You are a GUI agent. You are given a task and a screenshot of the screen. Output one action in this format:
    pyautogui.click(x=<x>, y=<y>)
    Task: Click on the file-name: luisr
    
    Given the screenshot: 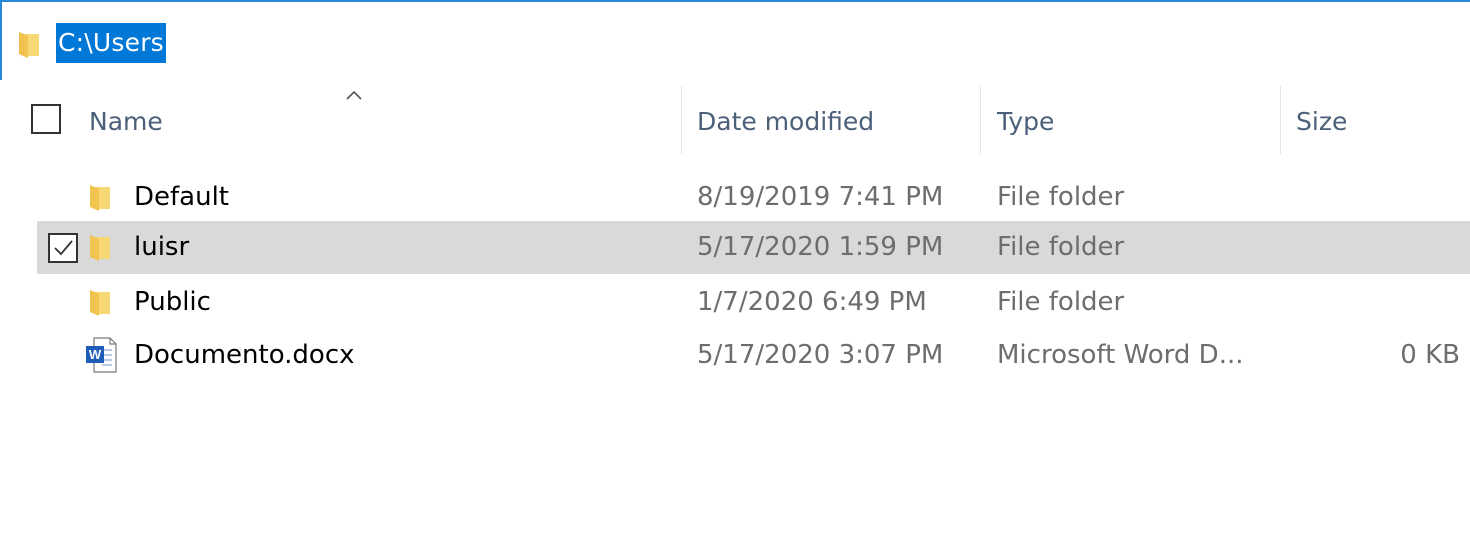 What is the action you would take?
    pyautogui.click(x=161, y=247)
    